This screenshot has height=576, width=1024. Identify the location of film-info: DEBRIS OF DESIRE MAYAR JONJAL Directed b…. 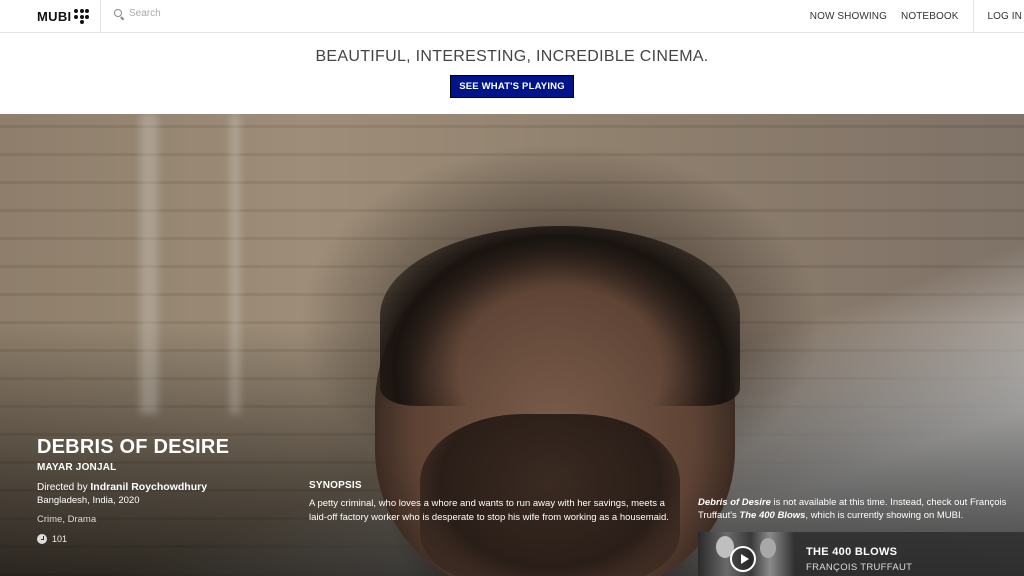
(133, 490).